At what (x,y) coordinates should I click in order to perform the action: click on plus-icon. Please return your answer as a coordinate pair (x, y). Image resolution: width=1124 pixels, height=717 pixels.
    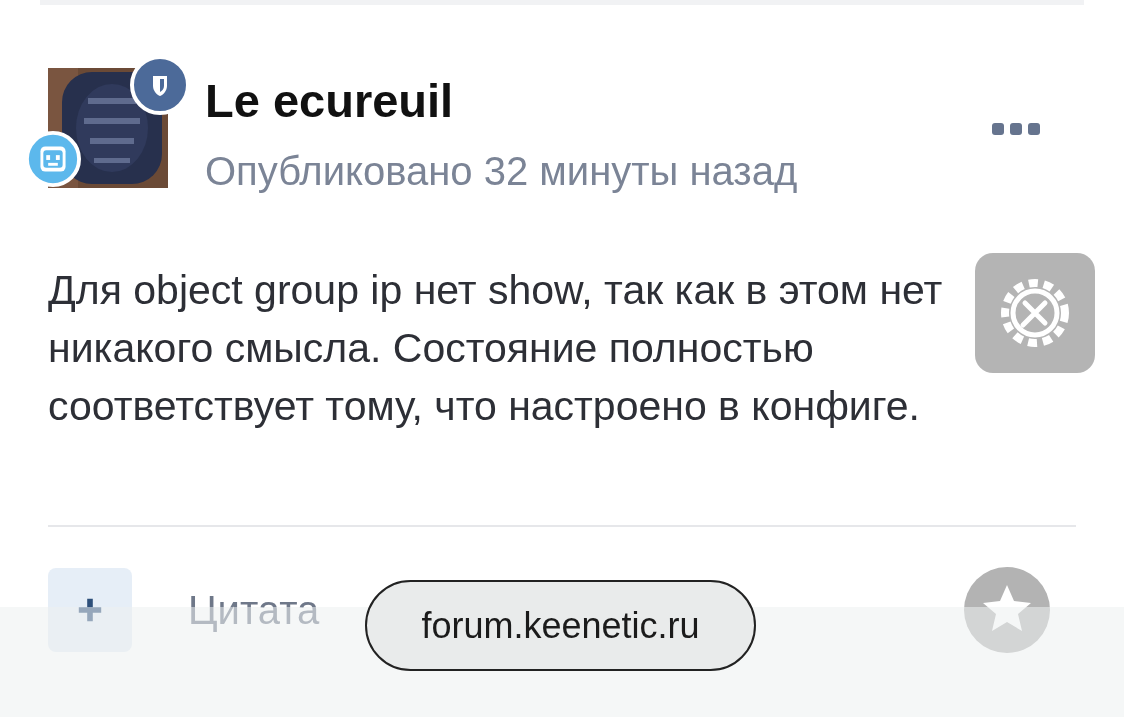
    Looking at the image, I should click on (90, 610).